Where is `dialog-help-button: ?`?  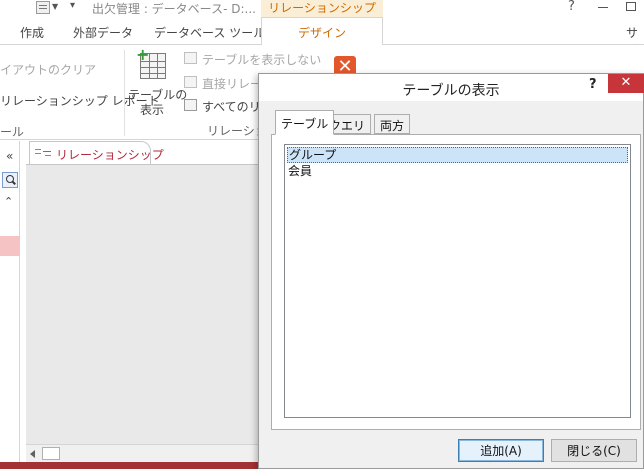 dialog-help-button: ? is located at coordinates (593, 84).